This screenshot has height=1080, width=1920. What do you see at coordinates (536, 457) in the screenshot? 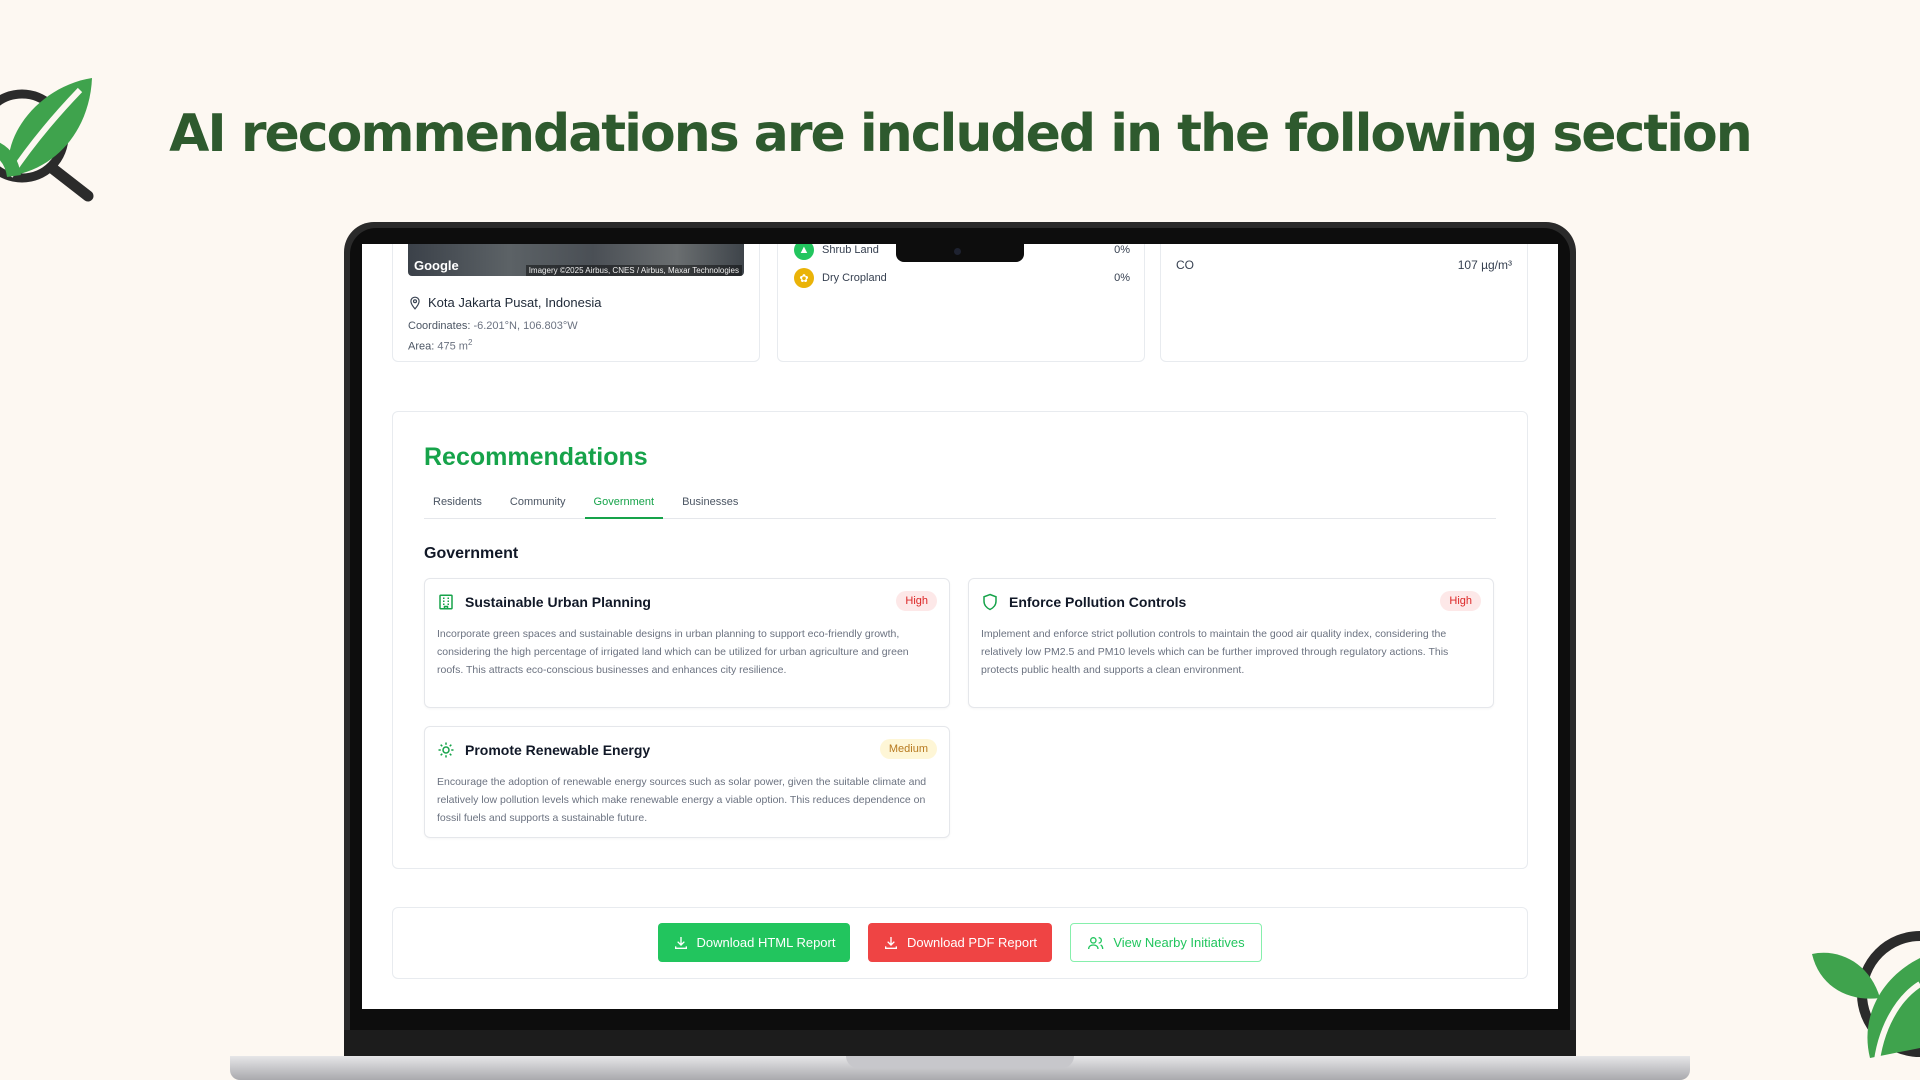
I see `recommendations-title: Recommendations` at bounding box center [536, 457].